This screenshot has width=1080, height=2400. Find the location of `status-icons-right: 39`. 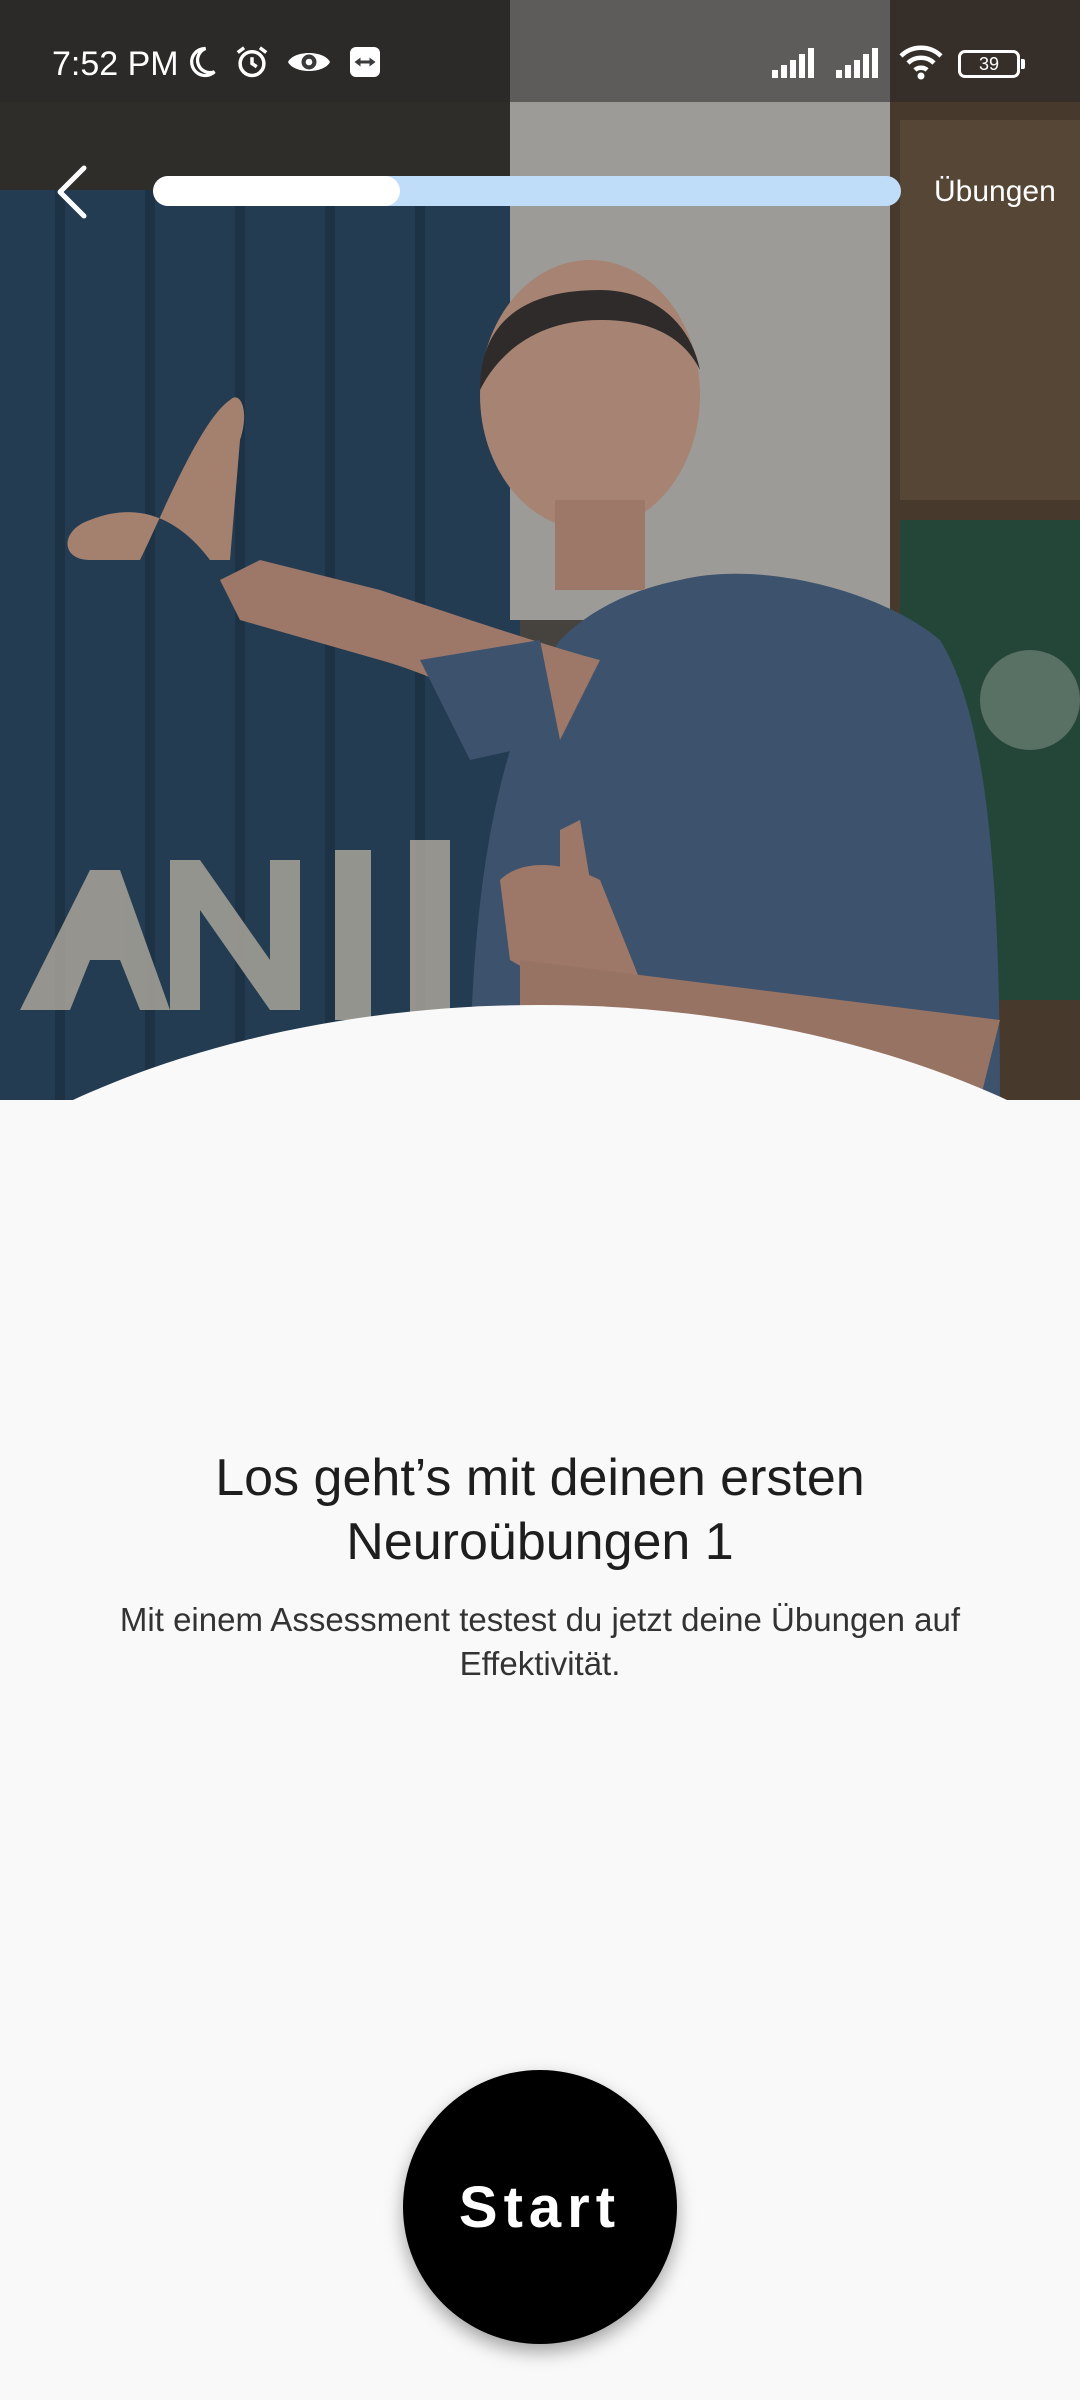

status-icons-right: 39 is located at coordinates (897, 64).